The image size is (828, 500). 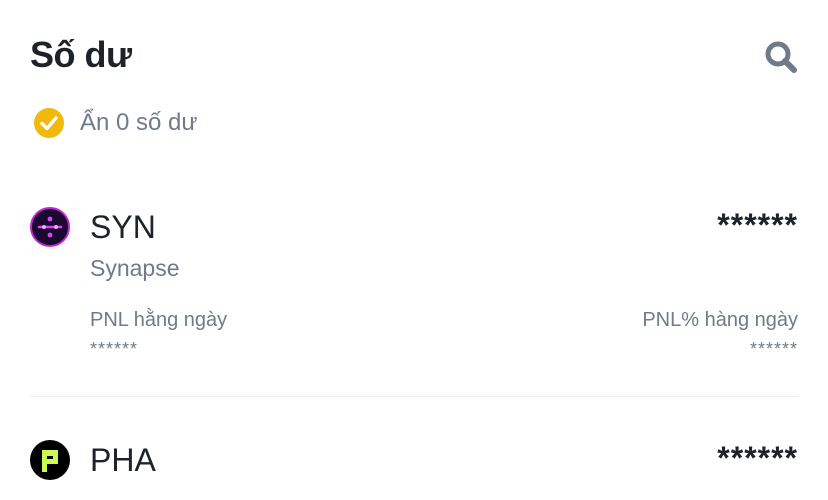 What do you see at coordinates (720, 320) in the screenshot?
I see `daily-pnl-percent-label: PNL% hàng ngày` at bounding box center [720, 320].